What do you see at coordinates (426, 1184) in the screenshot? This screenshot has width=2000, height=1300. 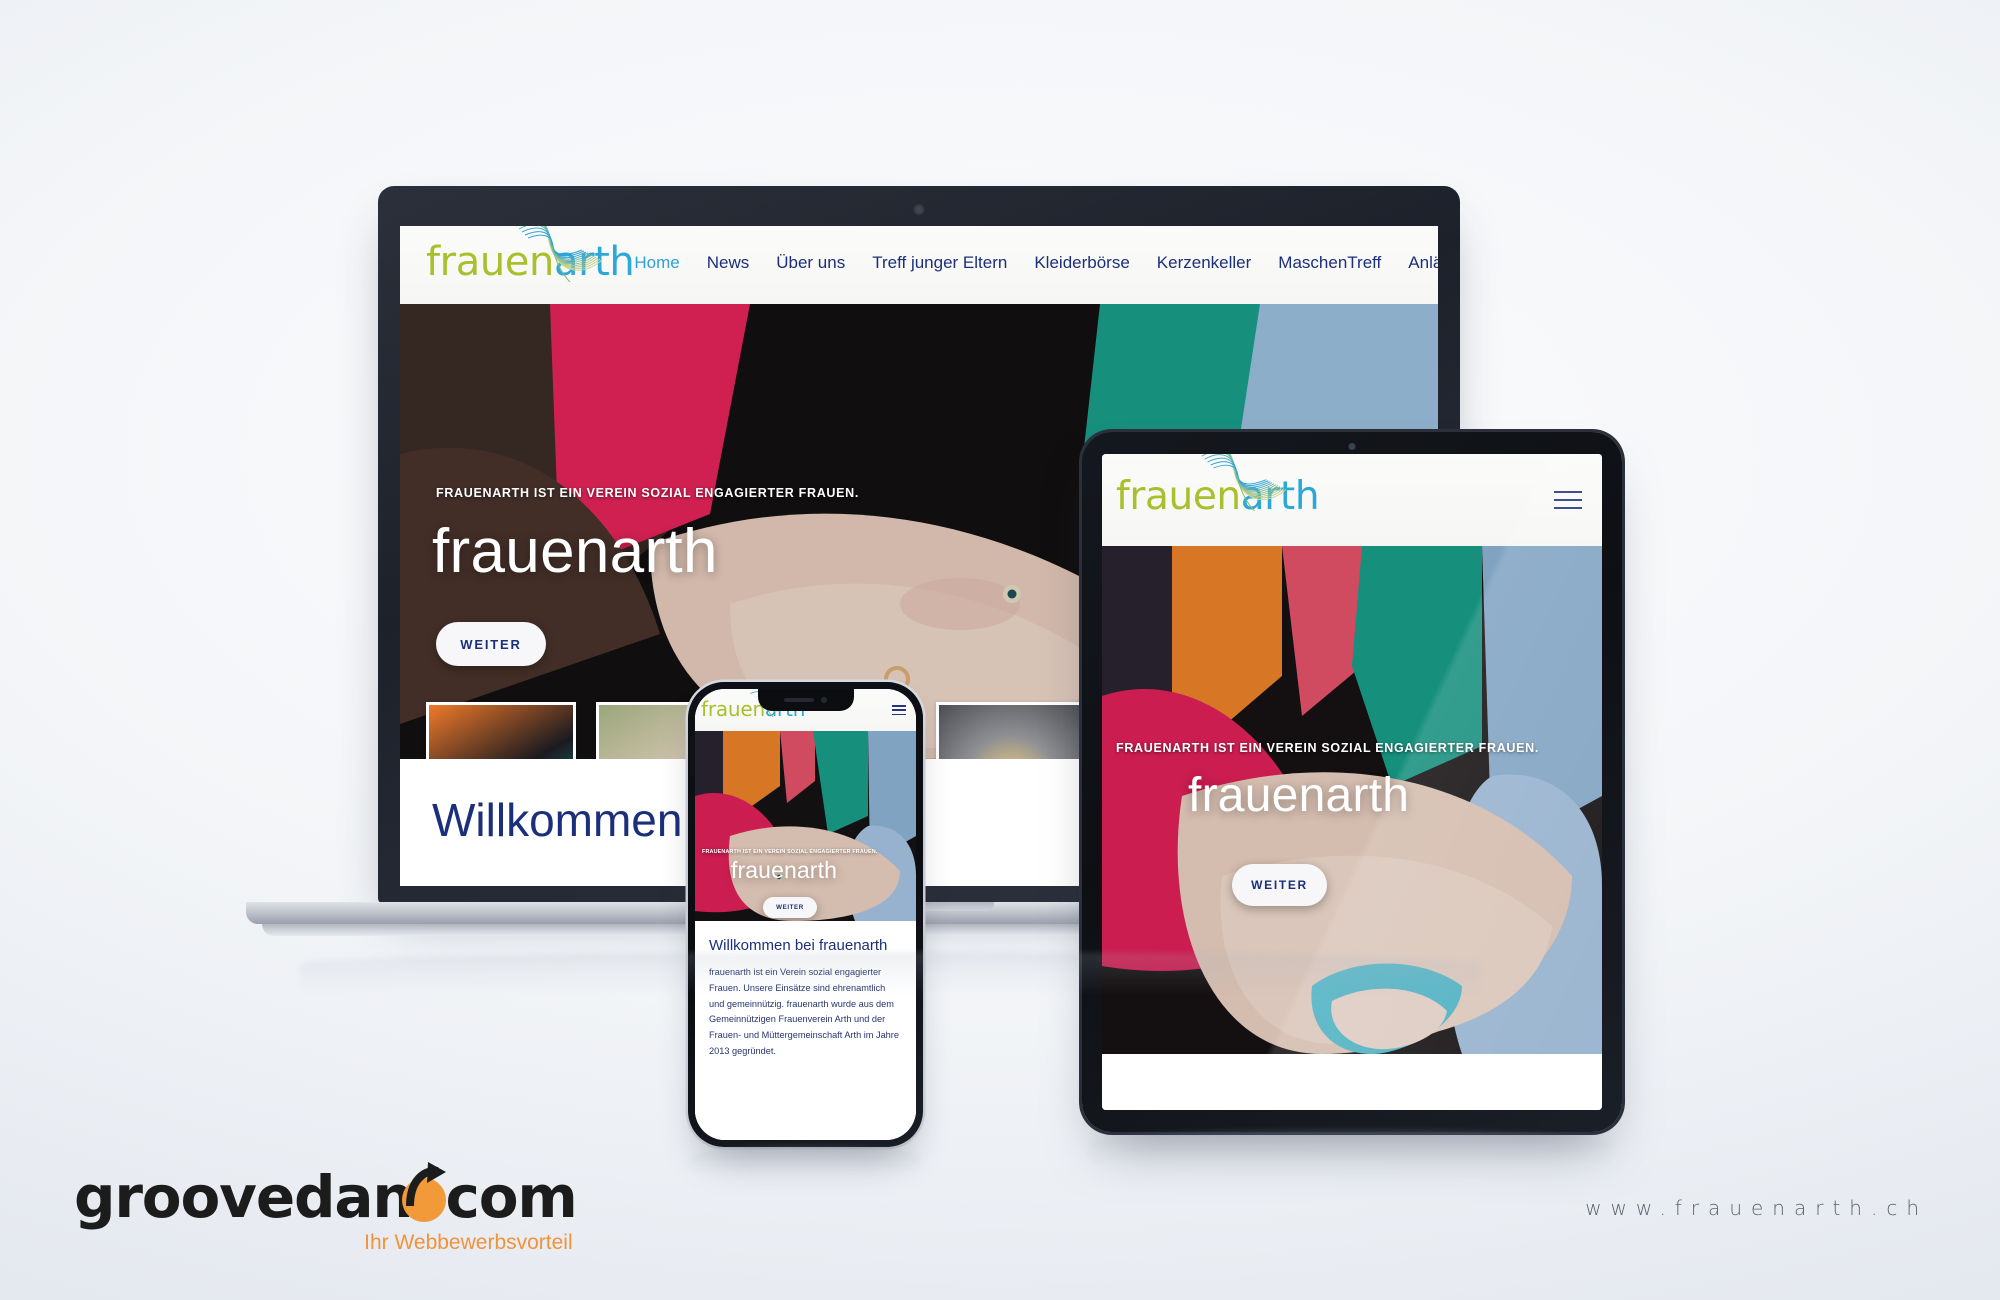 I see `curved-arrow-icon` at bounding box center [426, 1184].